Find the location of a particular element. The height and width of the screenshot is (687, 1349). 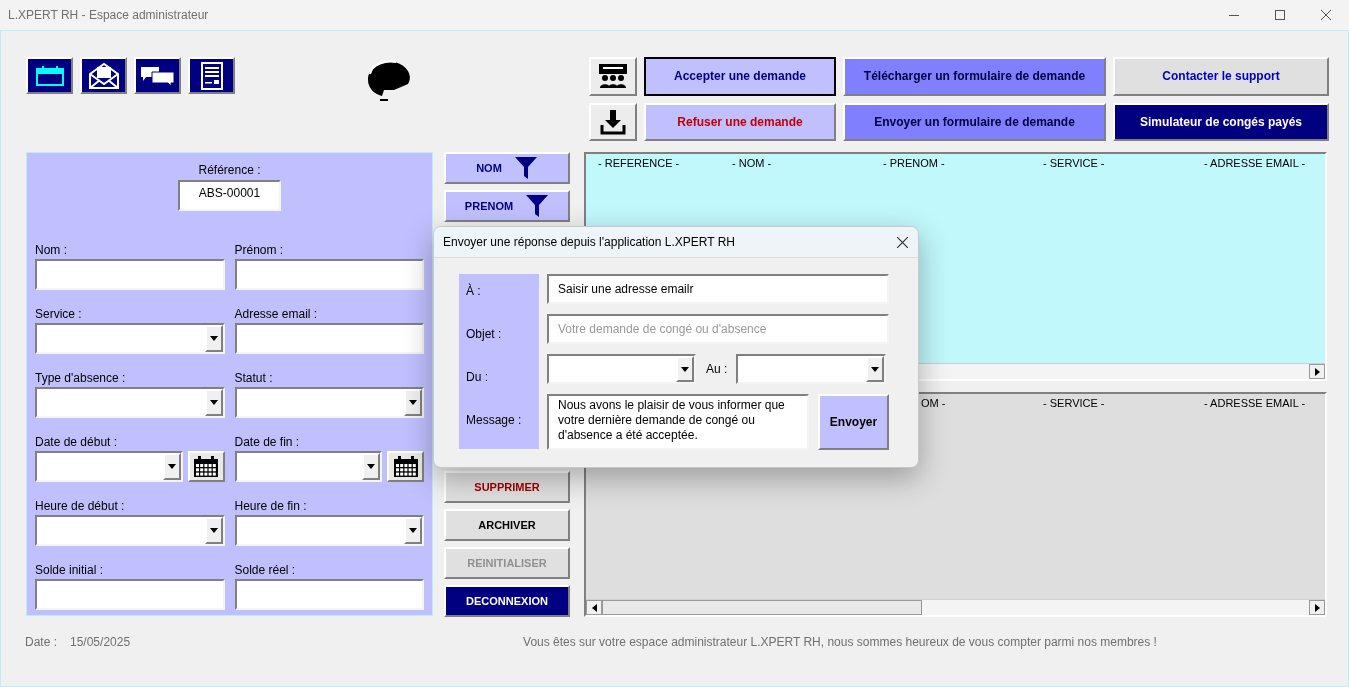

window-title: L.XPERT RH - Espace administrateur is located at coordinates (108, 15).